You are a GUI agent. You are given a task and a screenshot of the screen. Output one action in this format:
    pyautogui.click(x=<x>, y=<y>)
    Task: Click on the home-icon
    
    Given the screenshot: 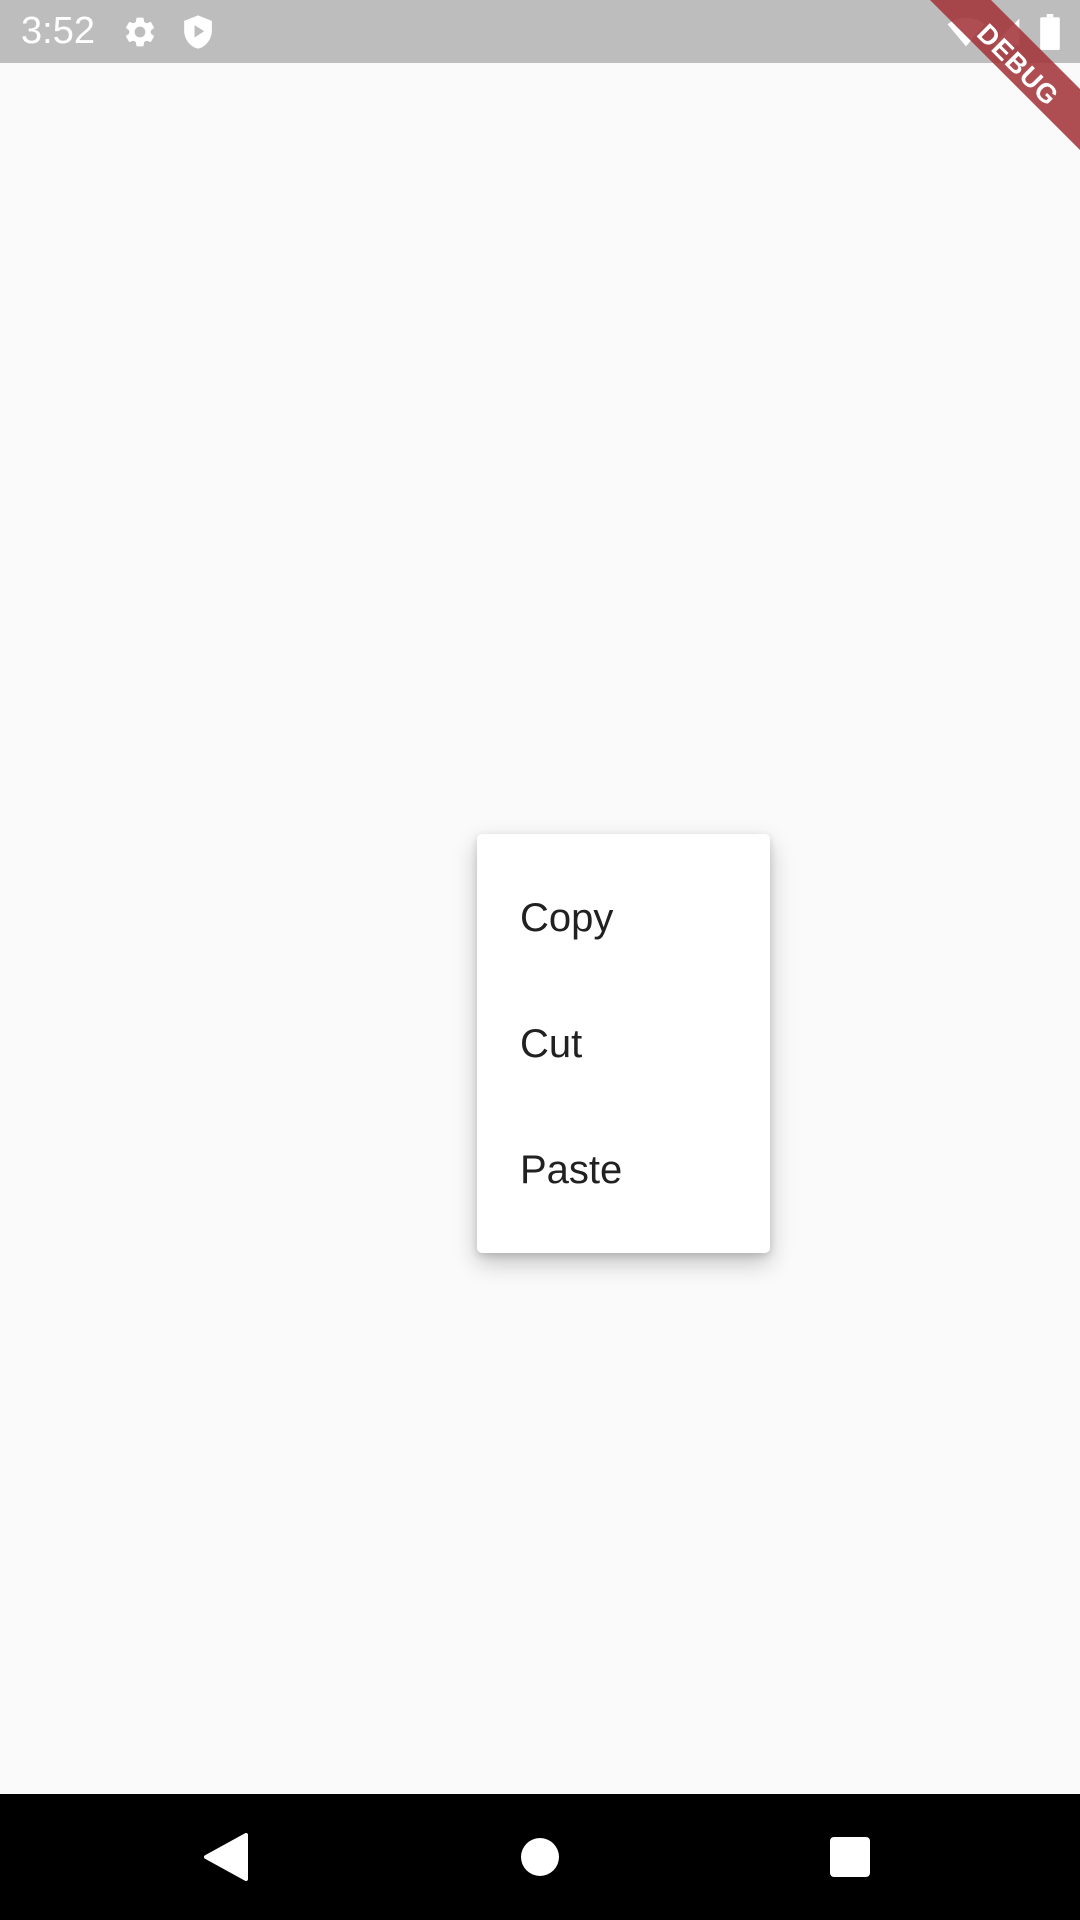 What is the action you would take?
    pyautogui.click(x=540, y=1857)
    